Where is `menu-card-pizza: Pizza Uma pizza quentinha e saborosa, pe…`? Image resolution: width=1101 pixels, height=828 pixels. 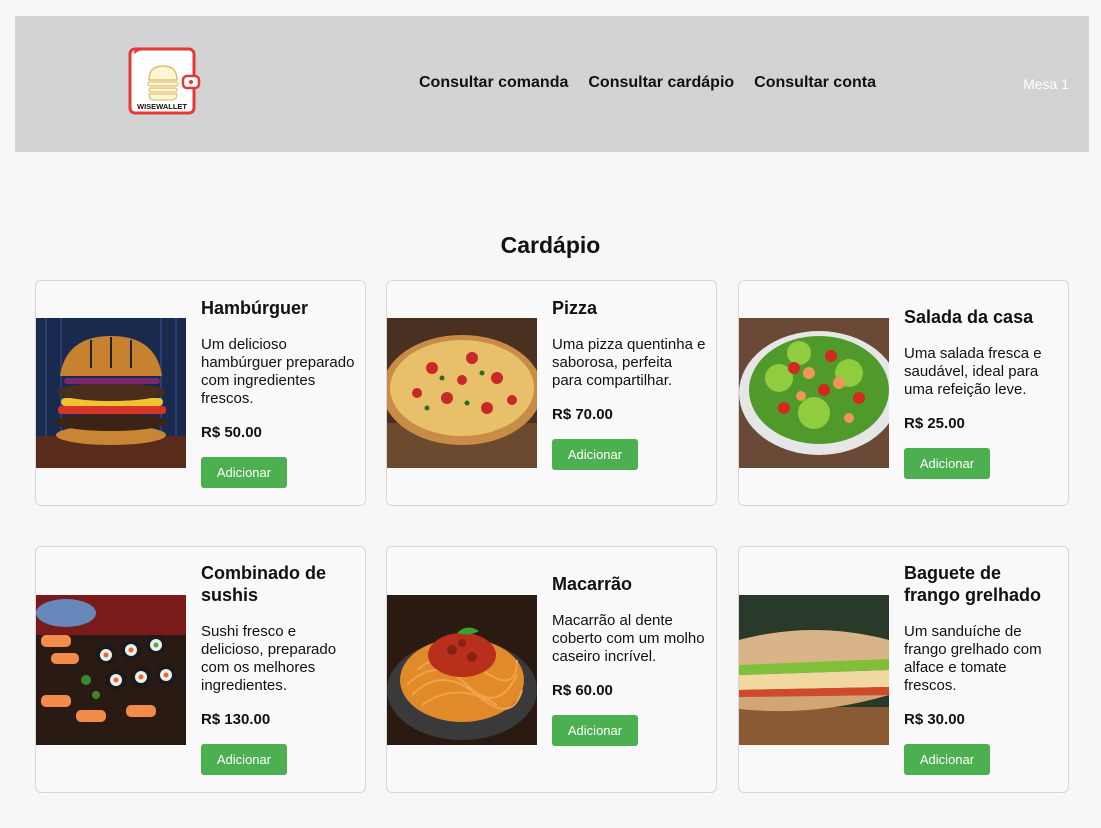 menu-card-pizza: Pizza Uma pizza quentinha e saborosa, pe… is located at coordinates (551, 393).